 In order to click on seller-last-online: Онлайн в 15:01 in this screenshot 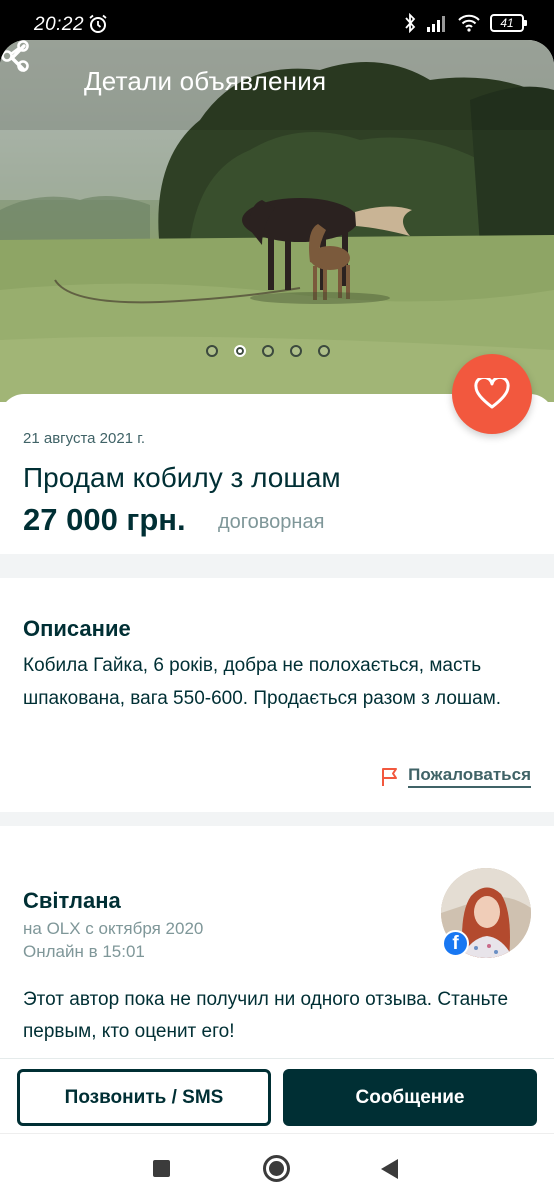, I will do `click(84, 951)`.